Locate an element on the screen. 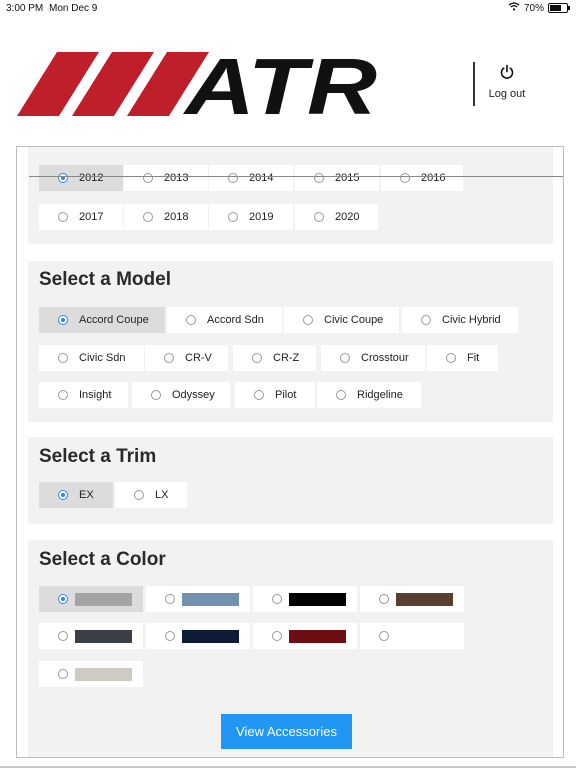 The width and height of the screenshot is (576, 768). power-icon is located at coordinates (507, 71).